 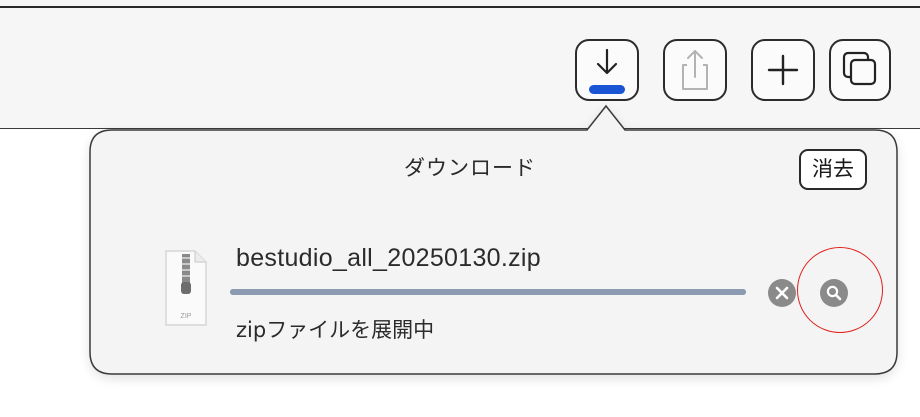 I want to click on download-file-name: bestudio_all_20250130.zip, so click(x=388, y=258).